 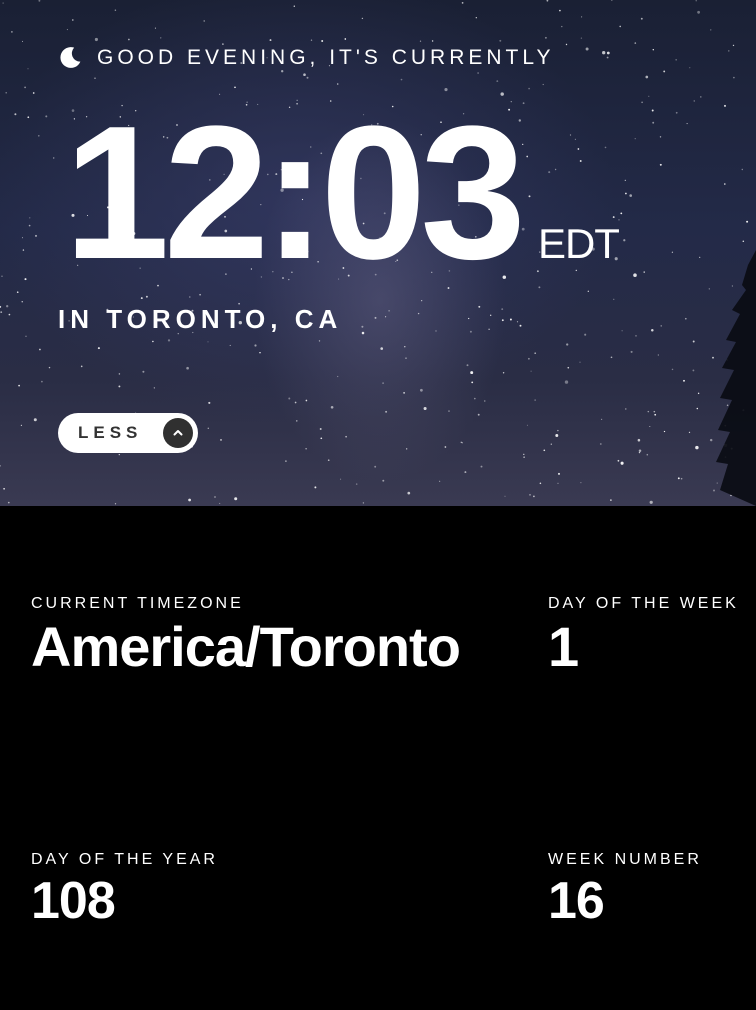 I want to click on day-of-year-value: 108, so click(x=73, y=901).